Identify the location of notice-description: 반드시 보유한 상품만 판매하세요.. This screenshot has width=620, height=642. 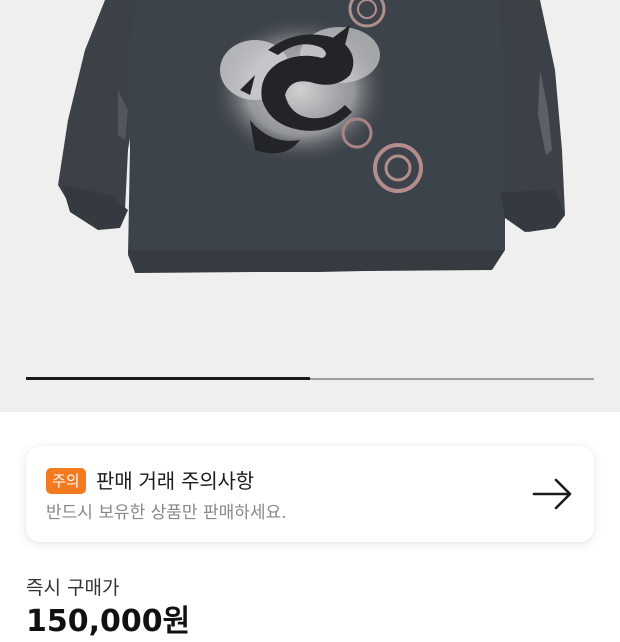
(166, 513).